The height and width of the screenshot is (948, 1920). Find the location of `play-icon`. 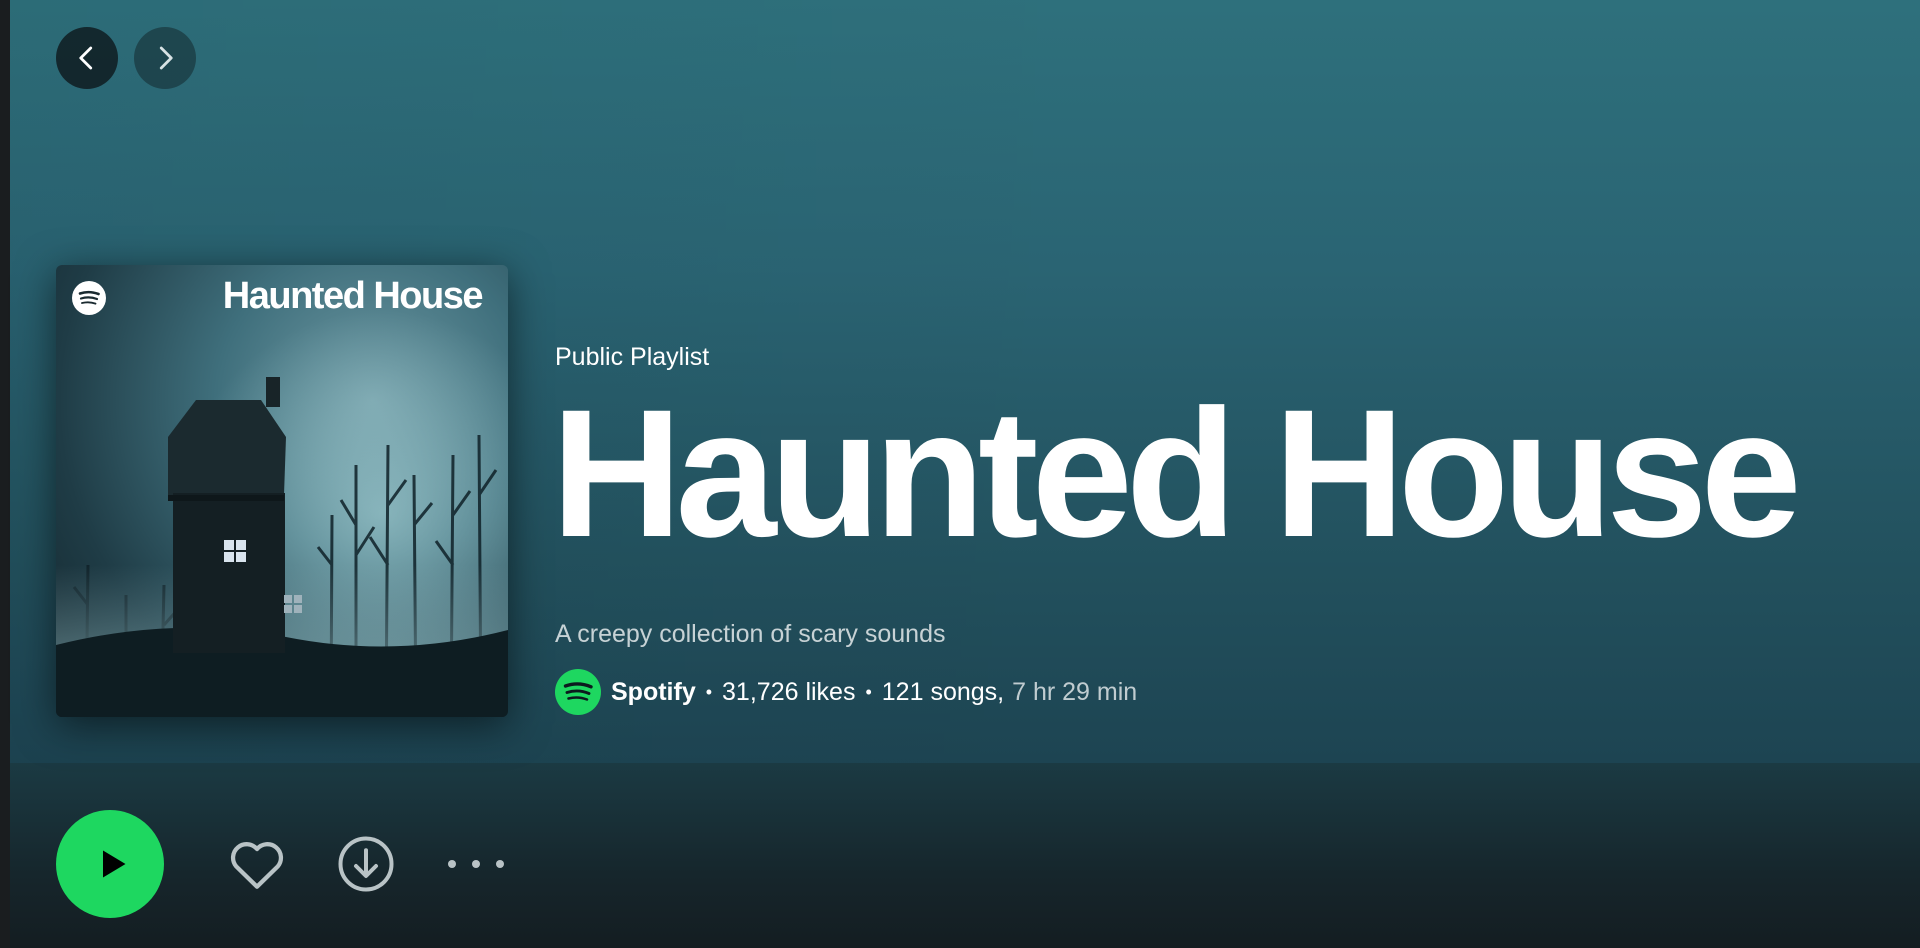

play-icon is located at coordinates (114, 864).